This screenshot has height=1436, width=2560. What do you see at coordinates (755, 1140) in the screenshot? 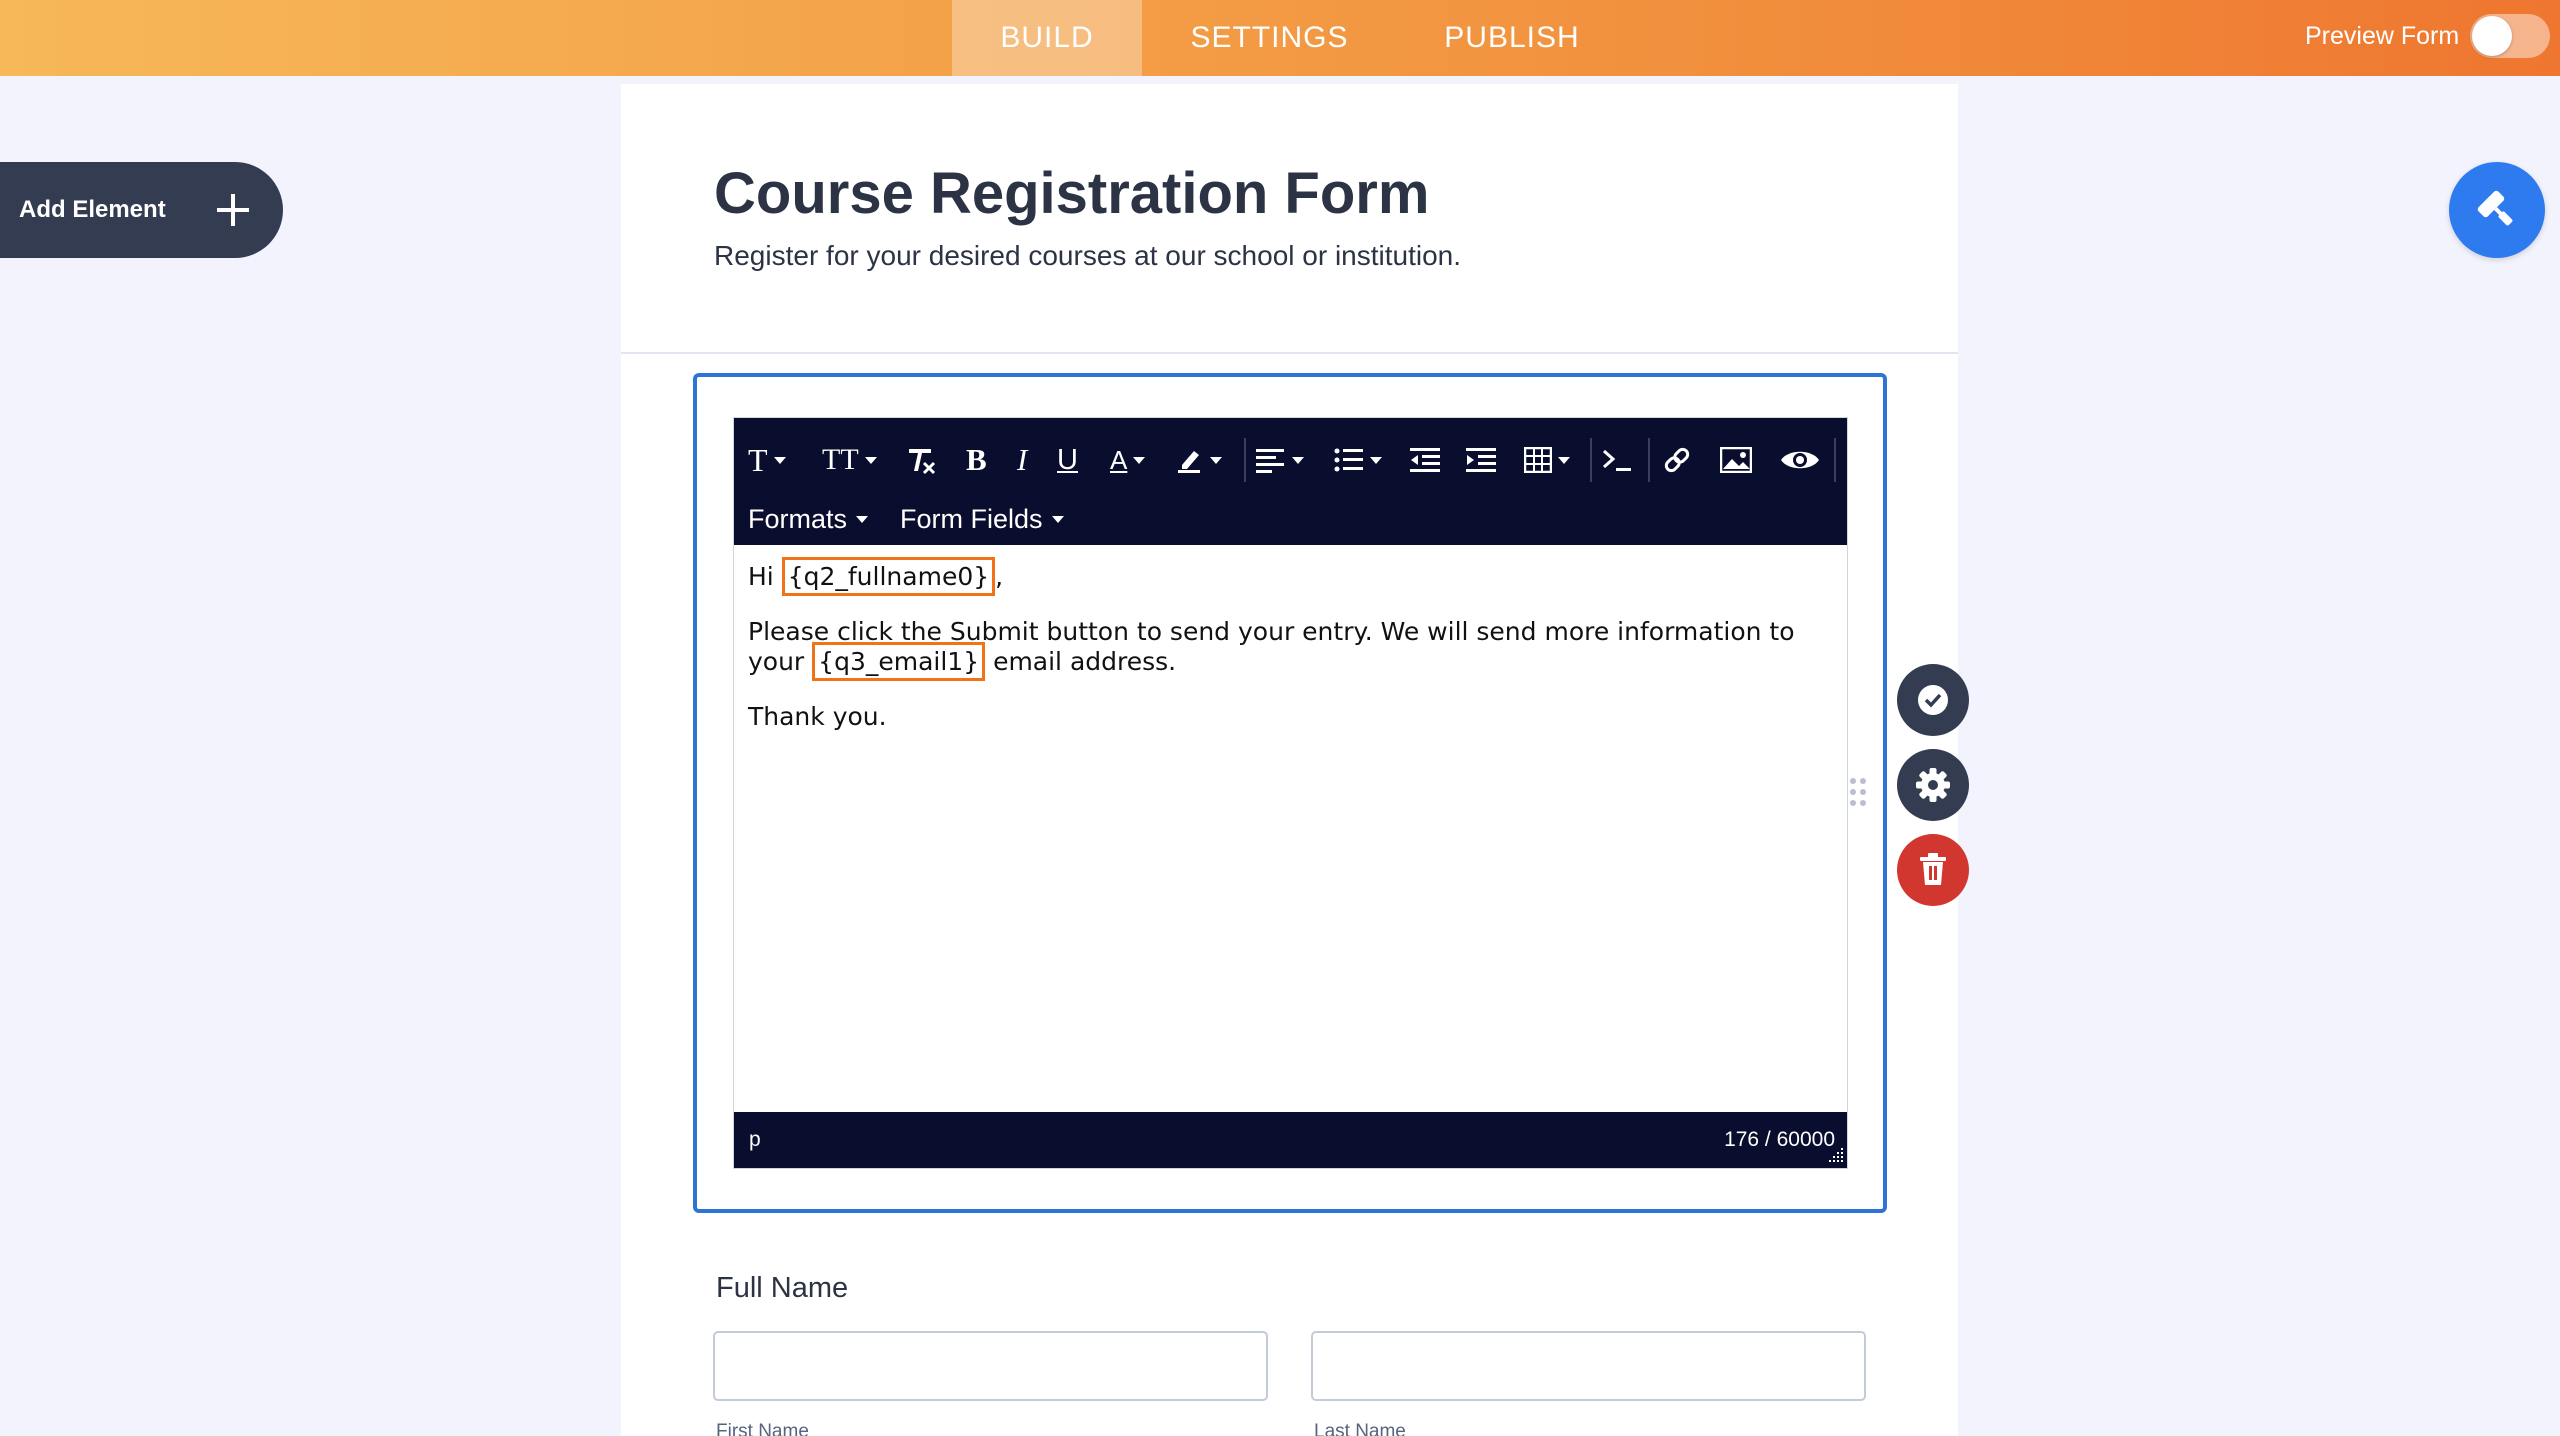
I see `element-path: p` at bounding box center [755, 1140].